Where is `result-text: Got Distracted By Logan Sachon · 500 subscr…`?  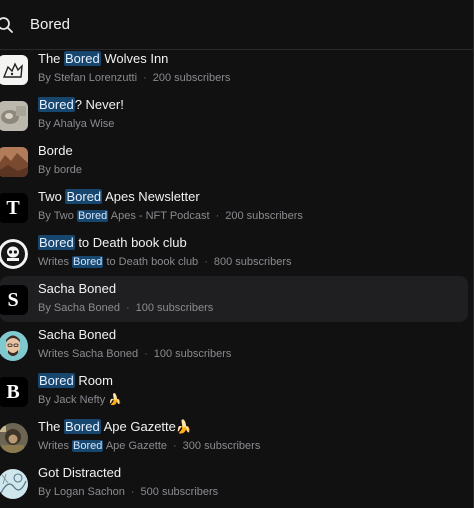 result-text: Got Distracted By Logan Sachon · 500 subscr… is located at coordinates (252, 482).